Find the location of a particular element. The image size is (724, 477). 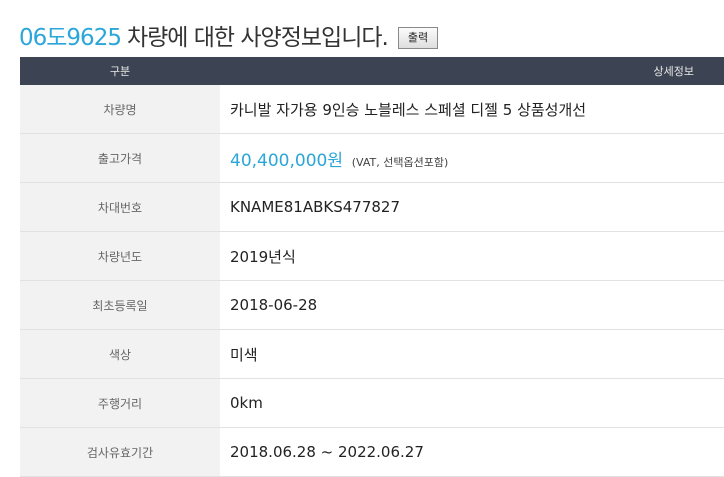

row-label: 최초등록일 is located at coordinates (120, 305).